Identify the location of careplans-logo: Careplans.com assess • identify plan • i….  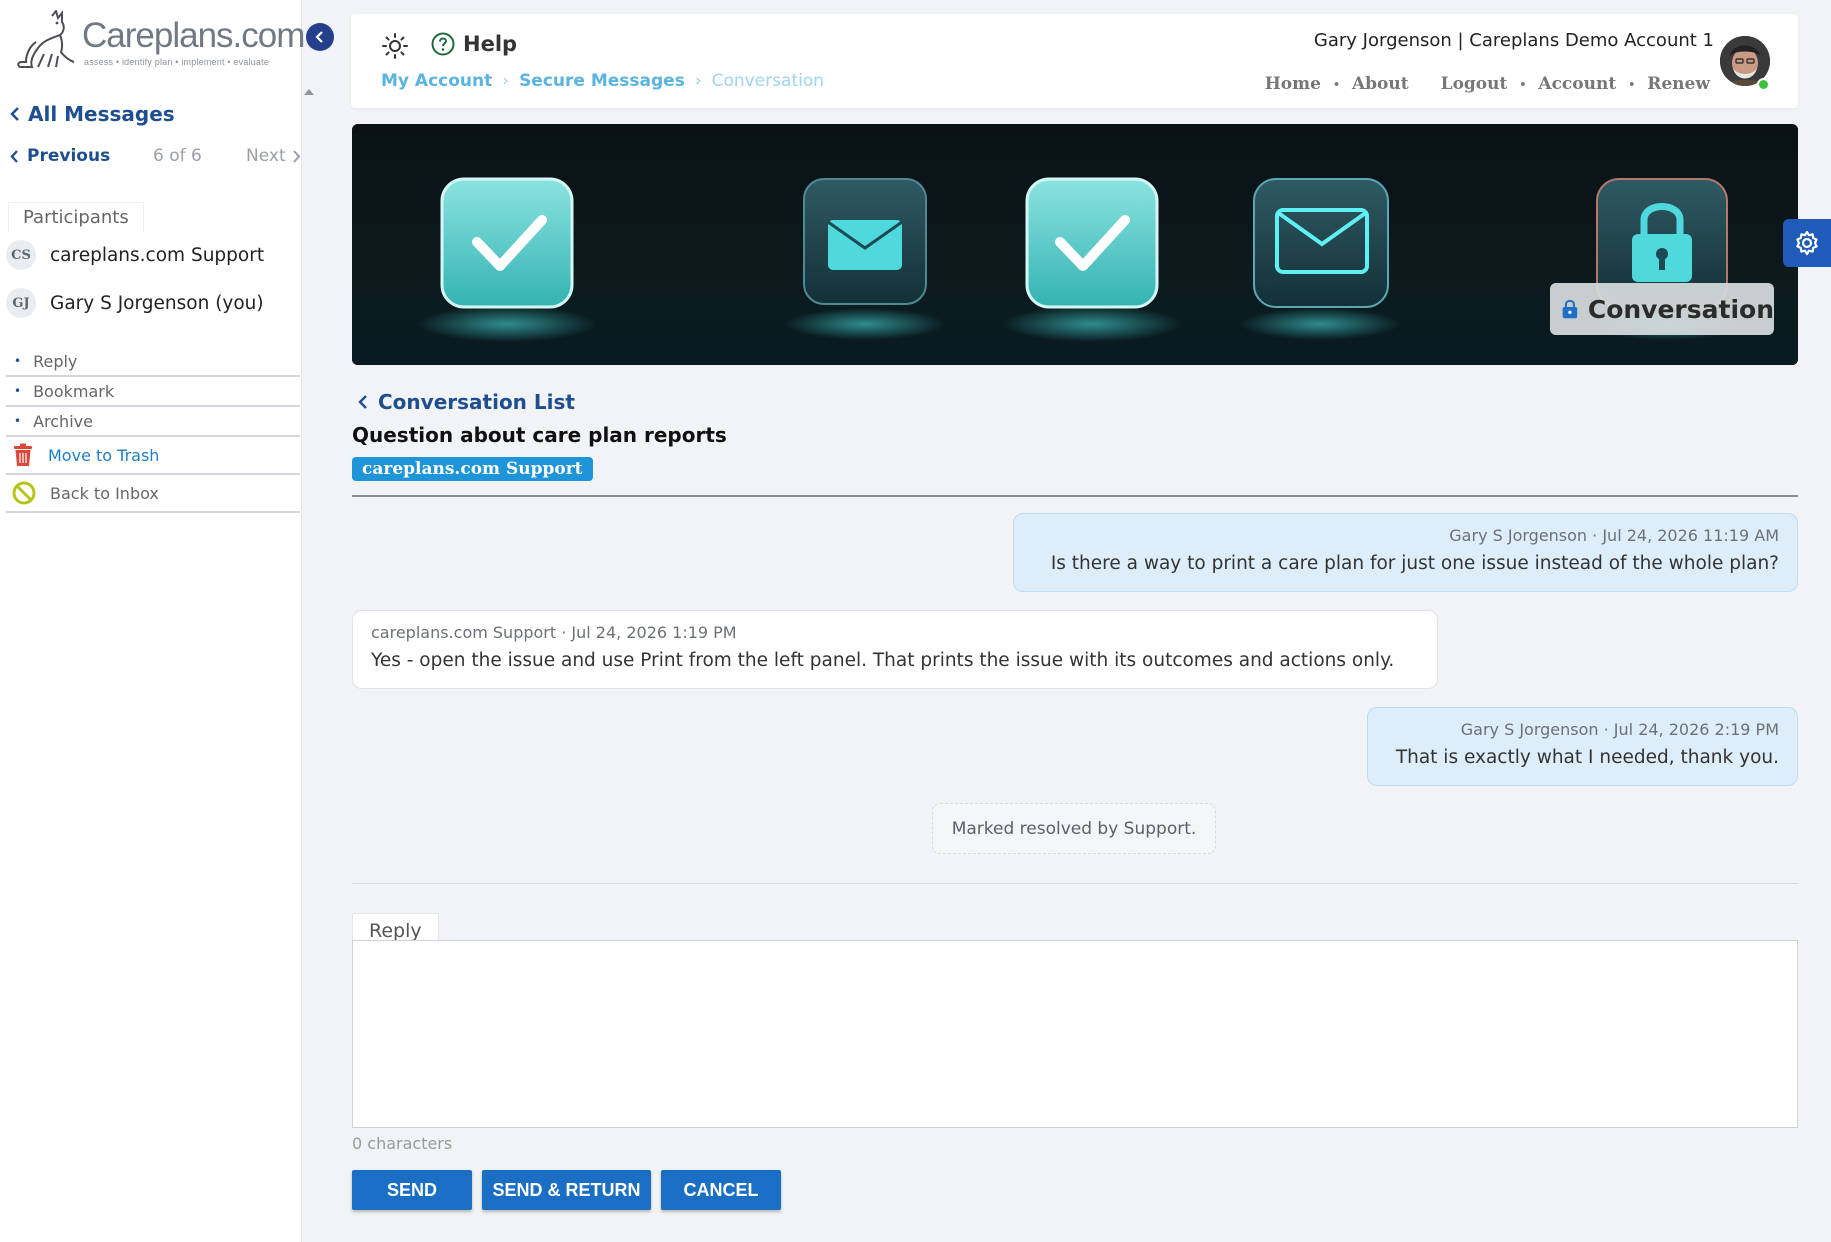
(158, 41).